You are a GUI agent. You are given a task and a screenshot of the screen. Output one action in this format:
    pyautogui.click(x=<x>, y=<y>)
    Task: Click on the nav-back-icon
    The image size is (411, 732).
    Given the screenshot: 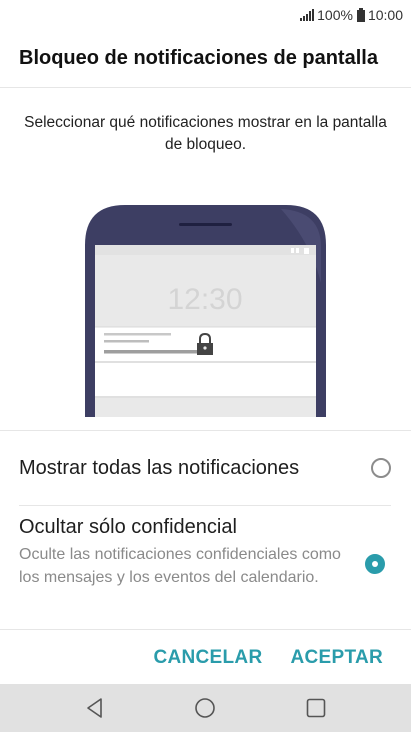 What is the action you would take?
    pyautogui.click(x=94, y=708)
    